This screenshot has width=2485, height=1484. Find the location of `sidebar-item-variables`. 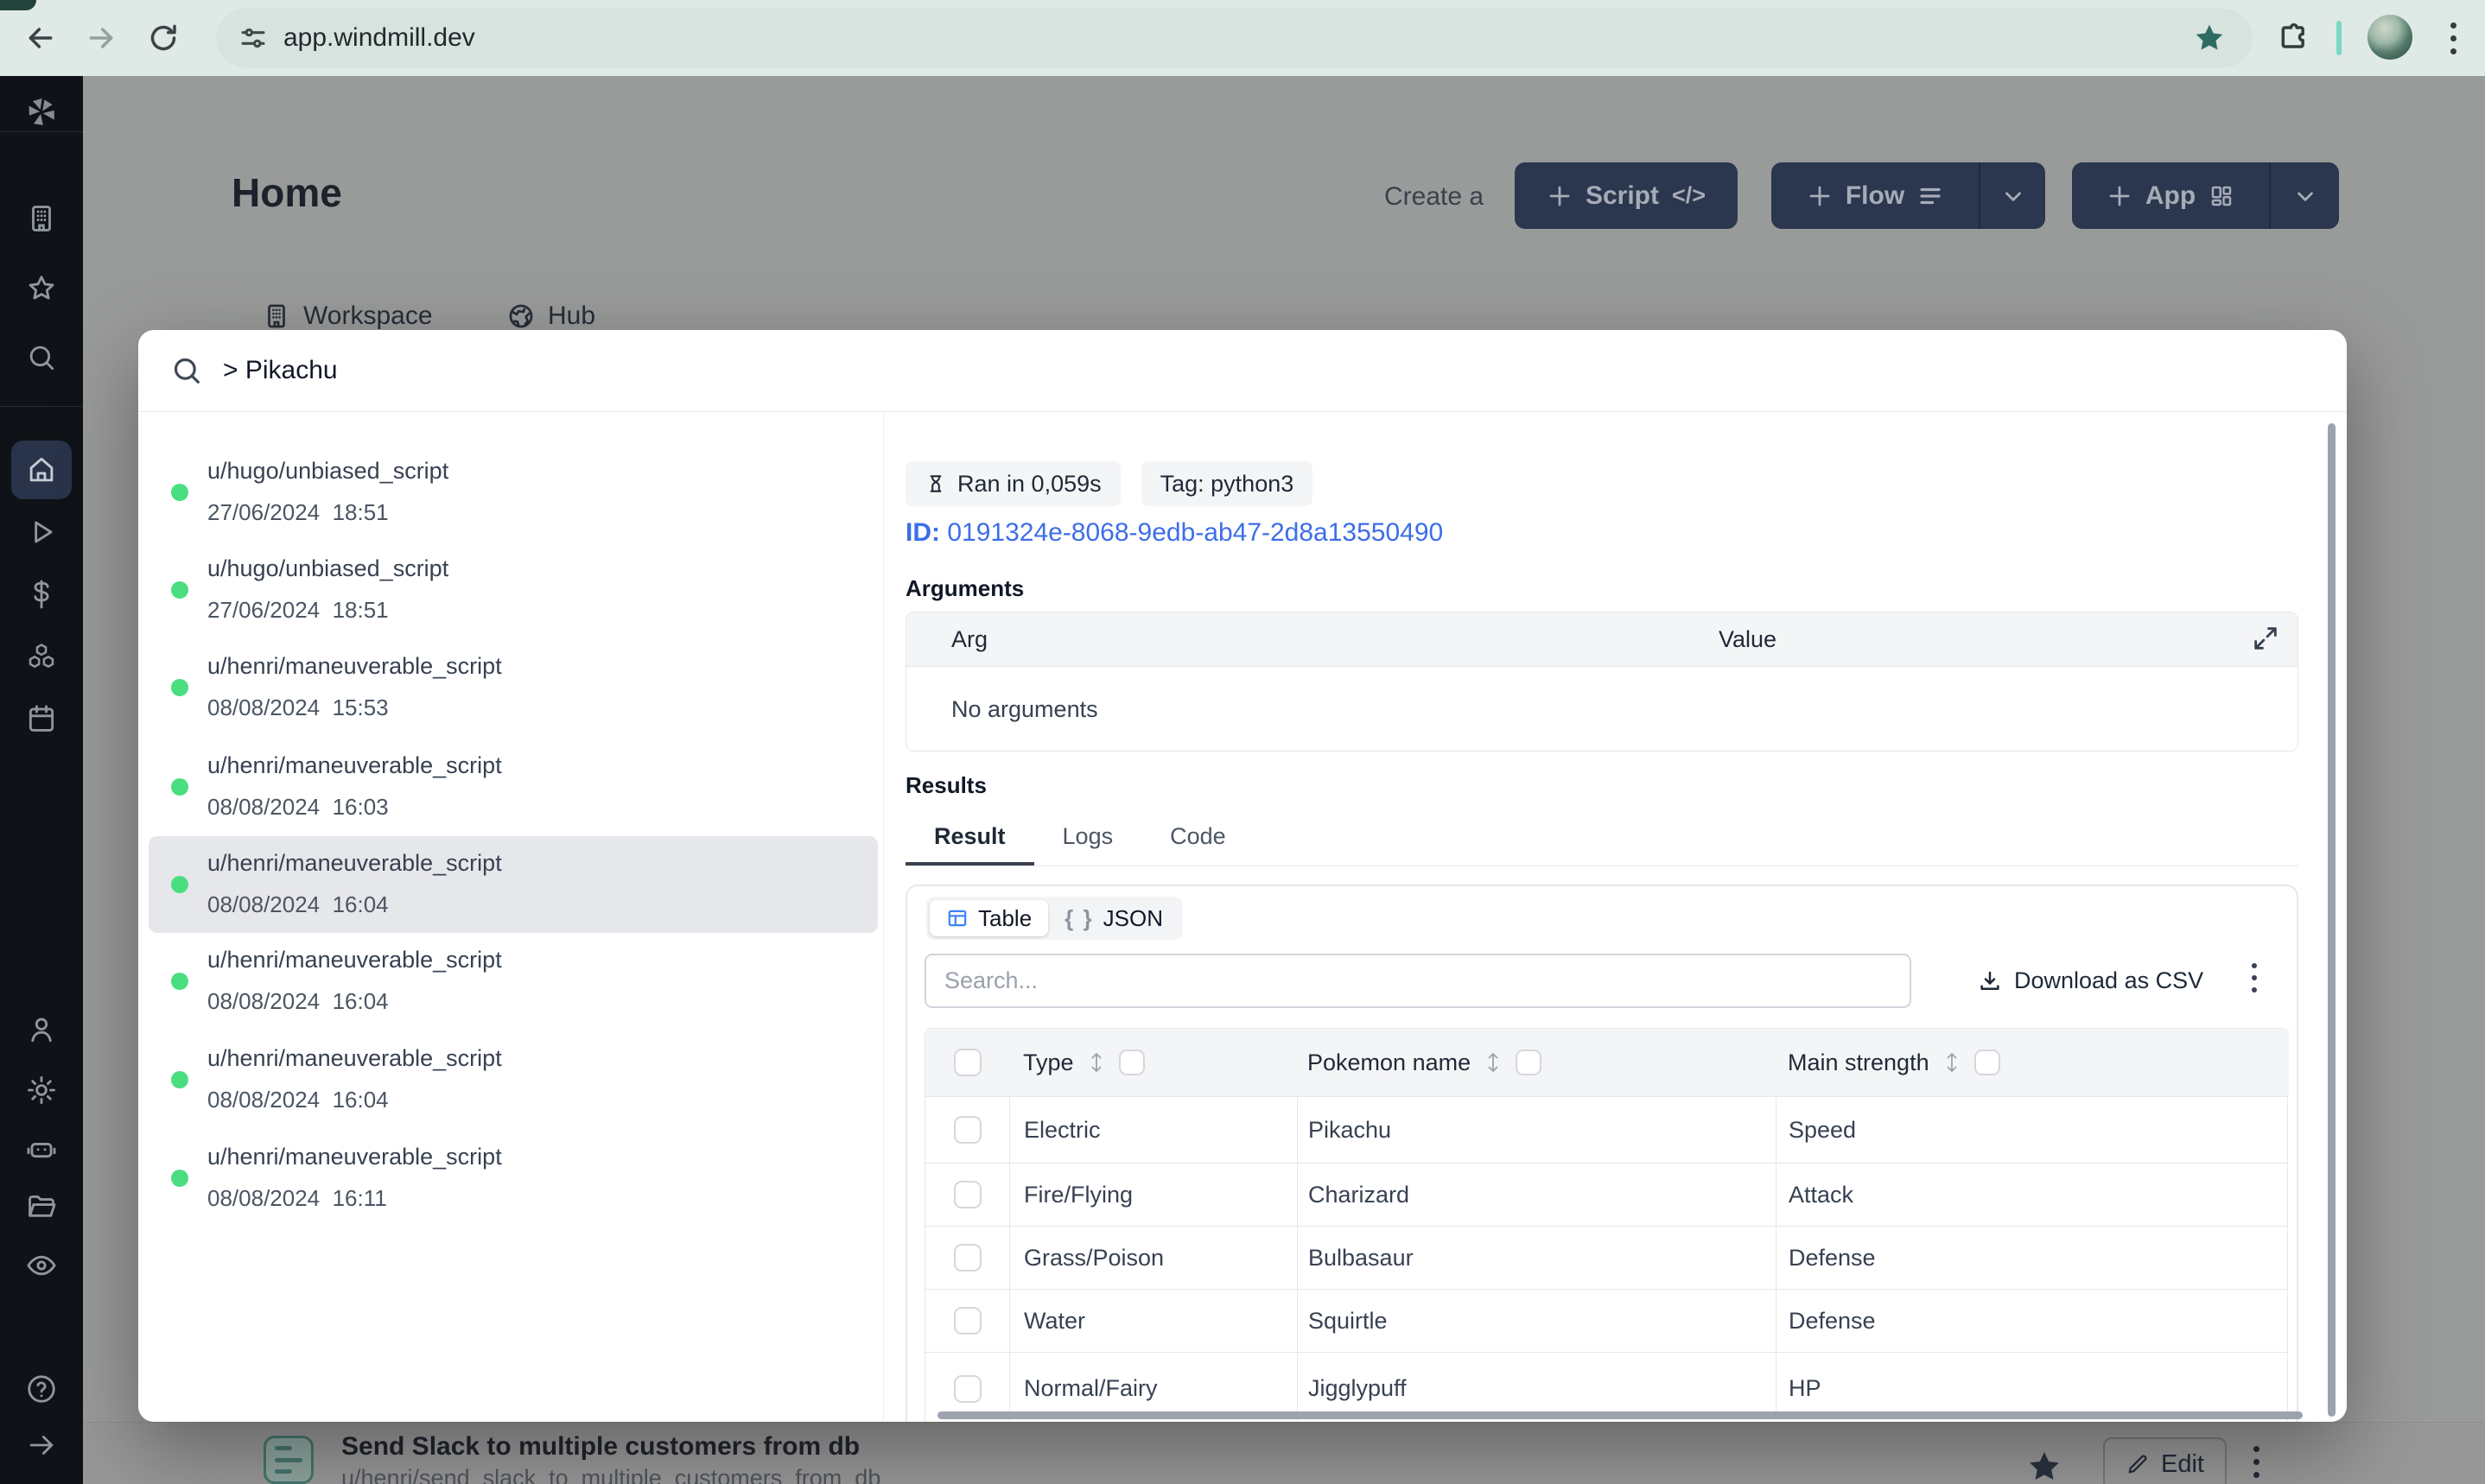

sidebar-item-variables is located at coordinates (41, 594).